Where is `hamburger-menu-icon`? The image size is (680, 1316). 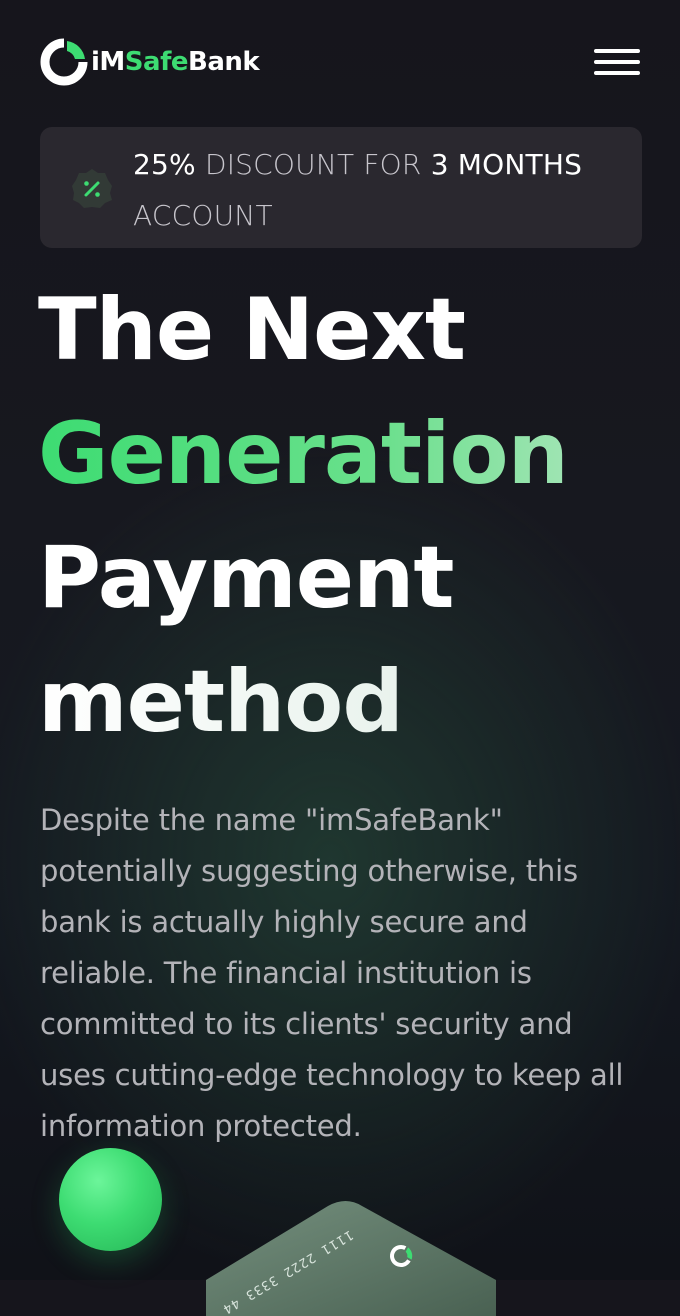
hamburger-menu-icon is located at coordinates (618, 62).